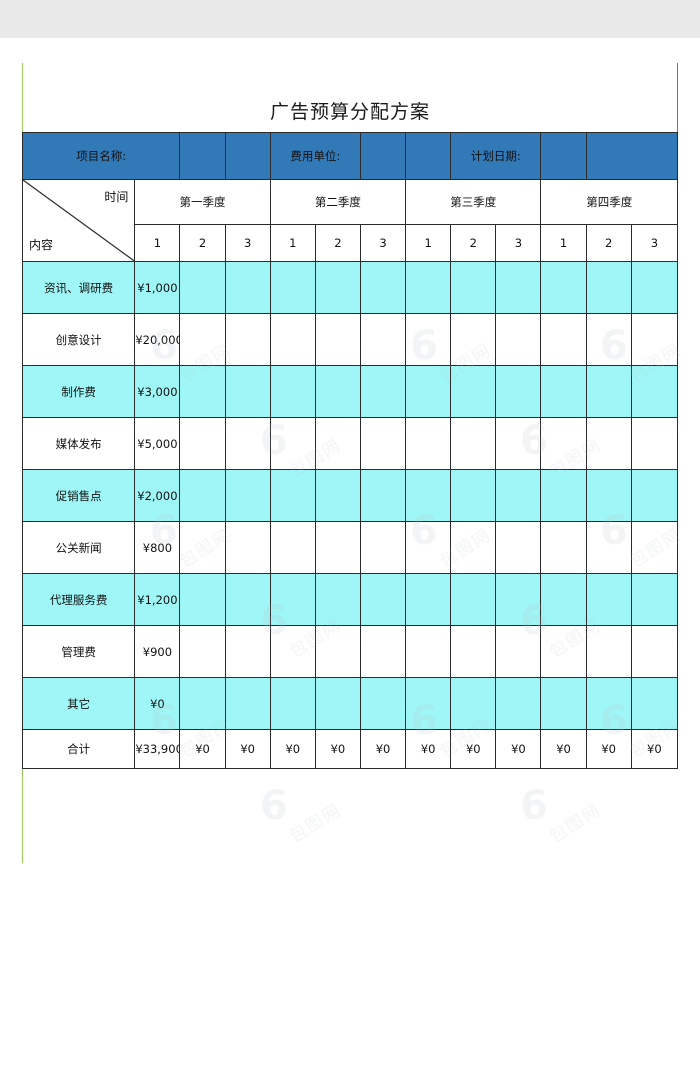 Image resolution: width=700 pixels, height=1068 pixels. What do you see at coordinates (608, 749) in the screenshot?
I see `total-cell-c10: ¥0` at bounding box center [608, 749].